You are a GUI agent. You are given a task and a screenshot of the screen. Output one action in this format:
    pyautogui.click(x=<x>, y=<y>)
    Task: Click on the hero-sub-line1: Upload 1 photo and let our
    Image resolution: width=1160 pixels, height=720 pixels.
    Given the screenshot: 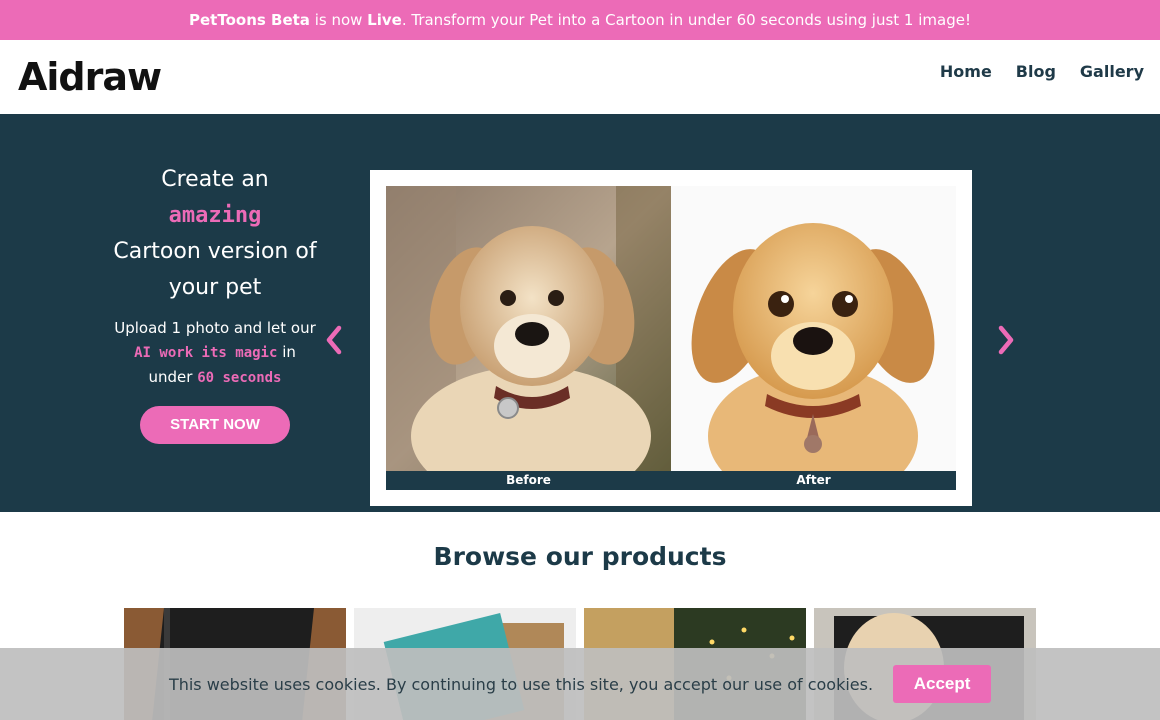 What is the action you would take?
    pyautogui.click(x=215, y=328)
    